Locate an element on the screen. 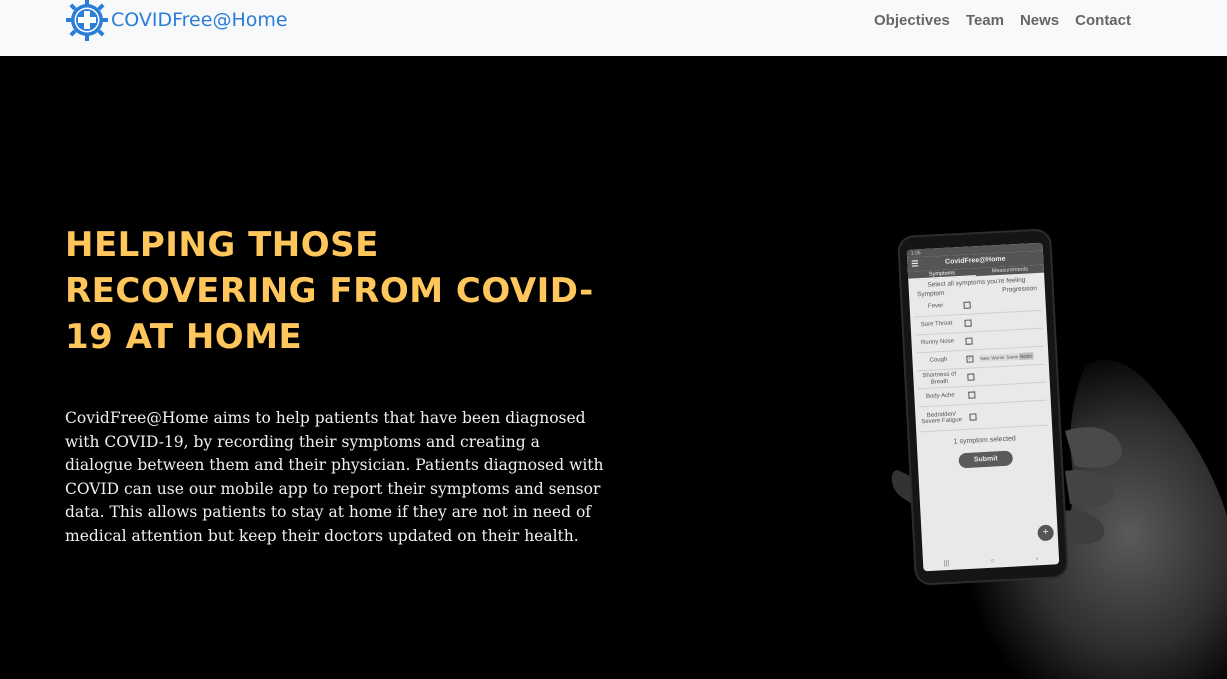 The image size is (1227, 679). brand-link: COVIDFree@Home is located at coordinates (177, 20).